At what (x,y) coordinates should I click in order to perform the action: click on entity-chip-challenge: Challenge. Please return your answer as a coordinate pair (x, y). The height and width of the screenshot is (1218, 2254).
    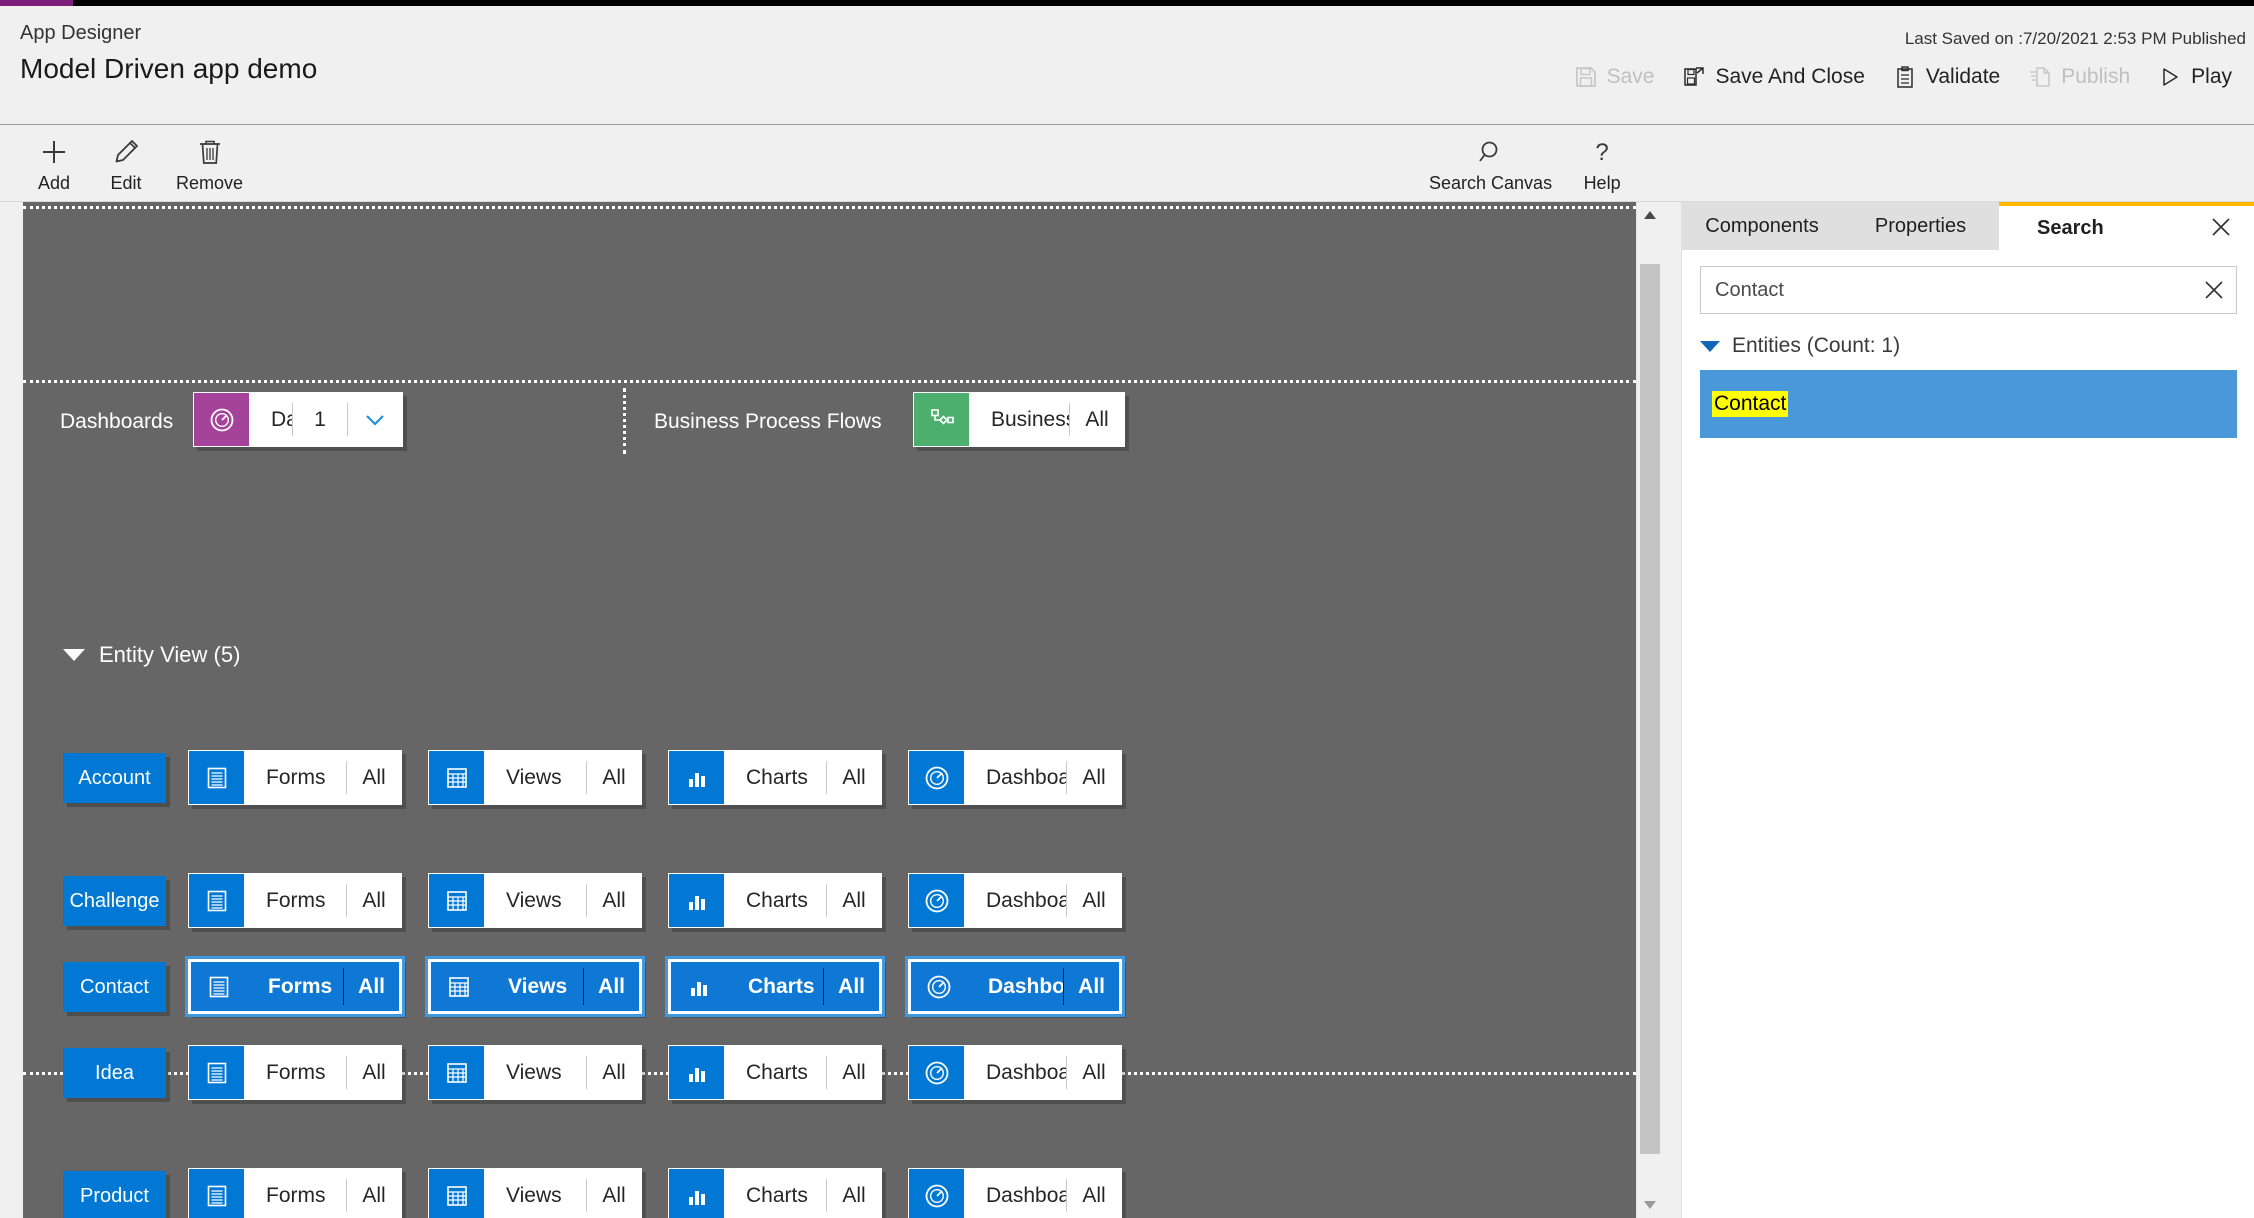
    Looking at the image, I should click on (114, 901).